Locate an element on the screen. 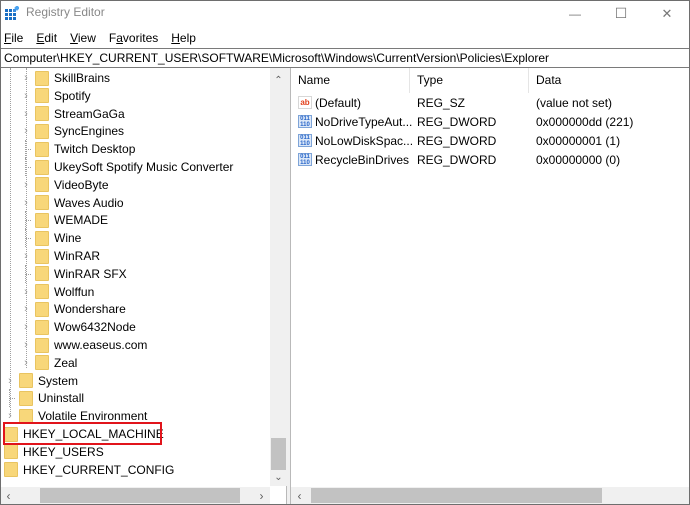  list-horizontal-scrollbar: ‹ is located at coordinates (490, 495).